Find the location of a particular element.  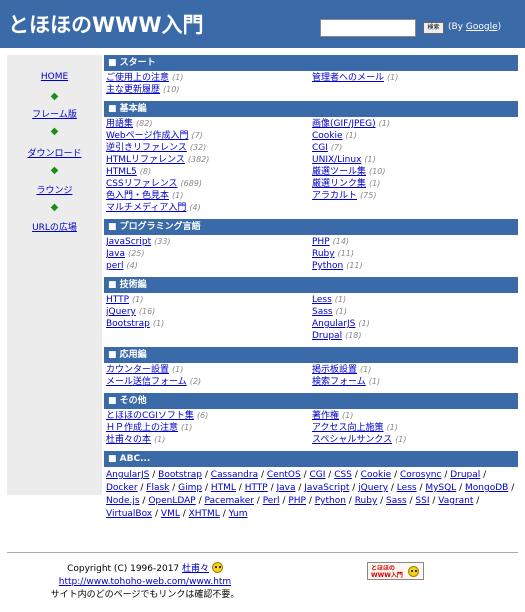

topic-link: 逆引きリファレンス is located at coordinates (146, 148).